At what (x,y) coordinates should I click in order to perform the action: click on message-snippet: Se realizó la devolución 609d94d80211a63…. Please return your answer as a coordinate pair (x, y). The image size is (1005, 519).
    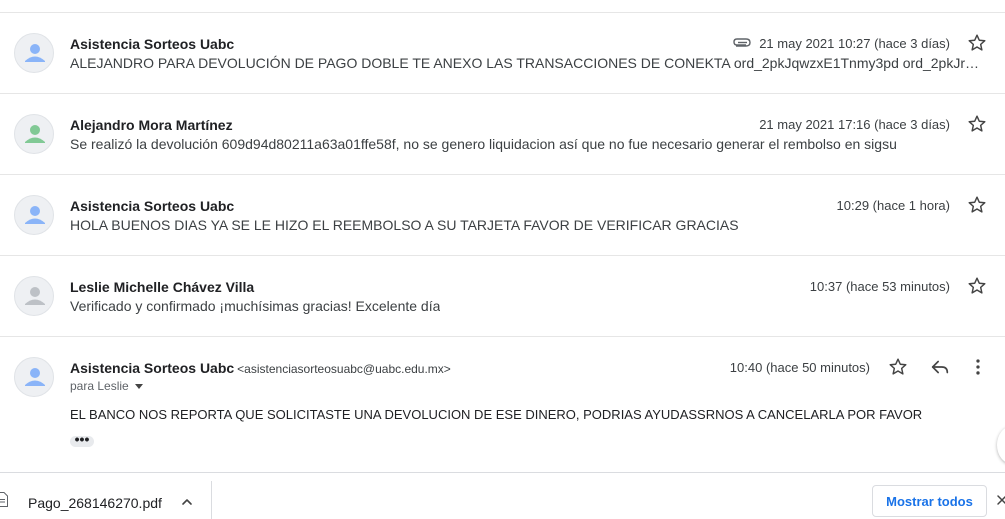
    Looking at the image, I should click on (483, 144).